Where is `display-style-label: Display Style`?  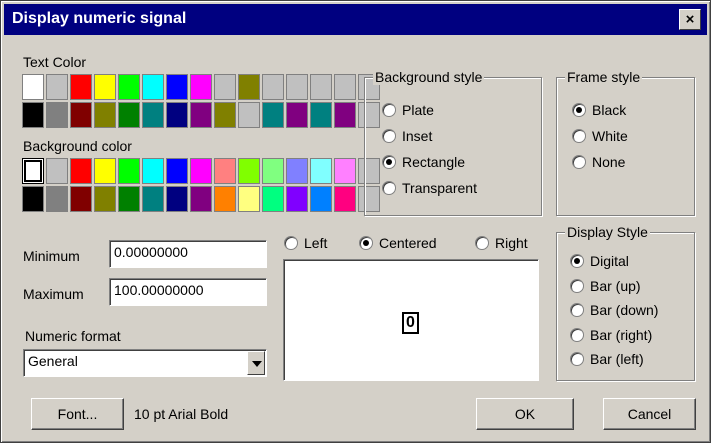
display-style-label: Display Style is located at coordinates (607, 232).